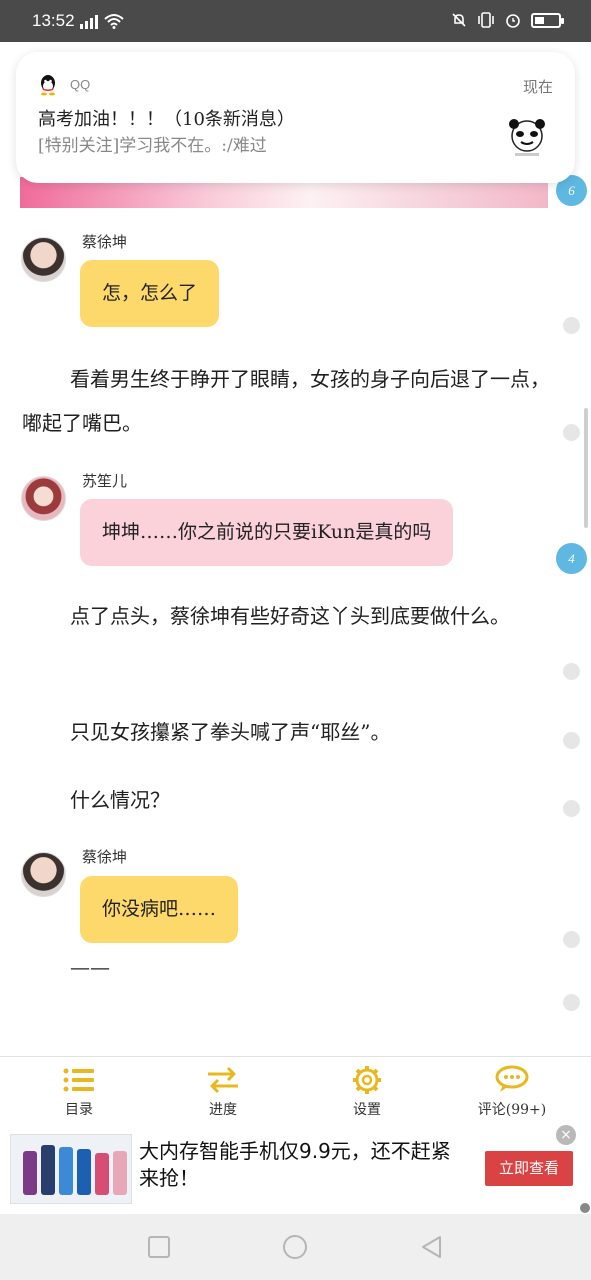  I want to click on paragraph: 什么情况？, so click(120, 800).